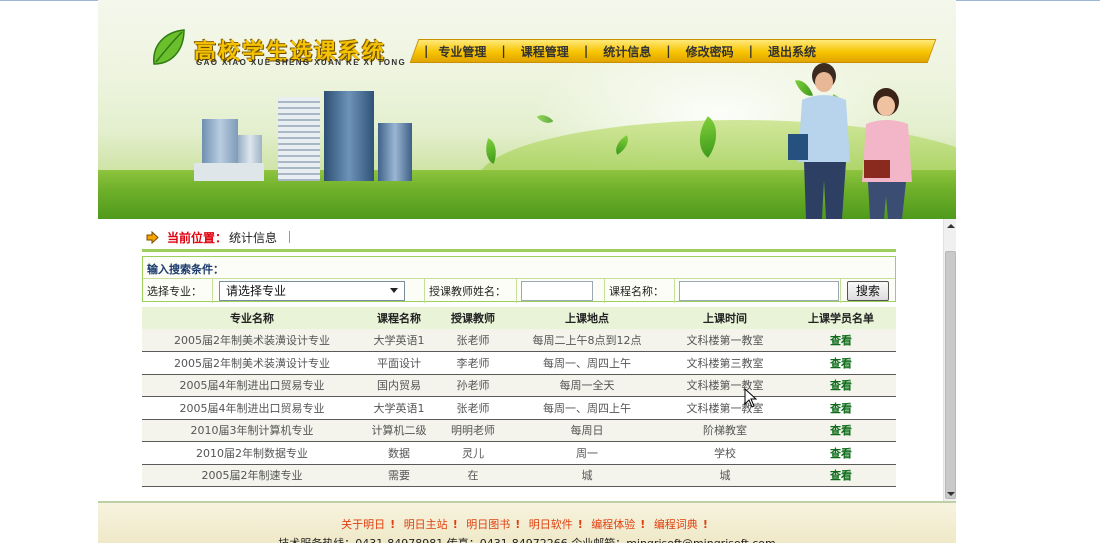  What do you see at coordinates (256, 291) in the screenshot?
I see `major-select-value: 请选择专业` at bounding box center [256, 291].